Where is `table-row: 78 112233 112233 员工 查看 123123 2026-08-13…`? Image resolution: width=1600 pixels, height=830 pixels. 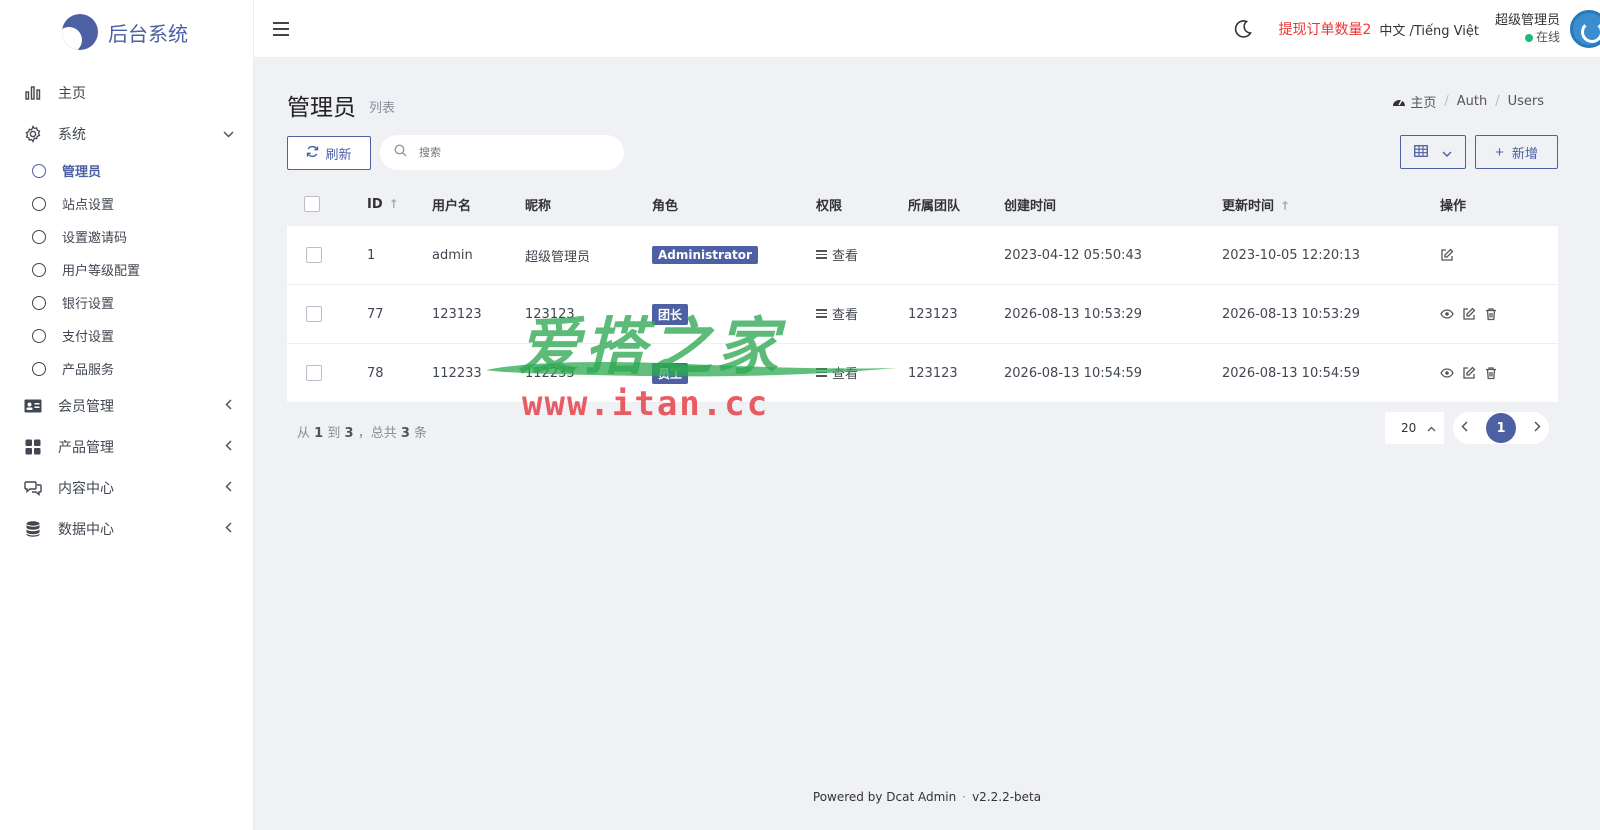 table-row: 78 112233 112233 员工 查看 123123 2026-08-13… is located at coordinates (922, 373).